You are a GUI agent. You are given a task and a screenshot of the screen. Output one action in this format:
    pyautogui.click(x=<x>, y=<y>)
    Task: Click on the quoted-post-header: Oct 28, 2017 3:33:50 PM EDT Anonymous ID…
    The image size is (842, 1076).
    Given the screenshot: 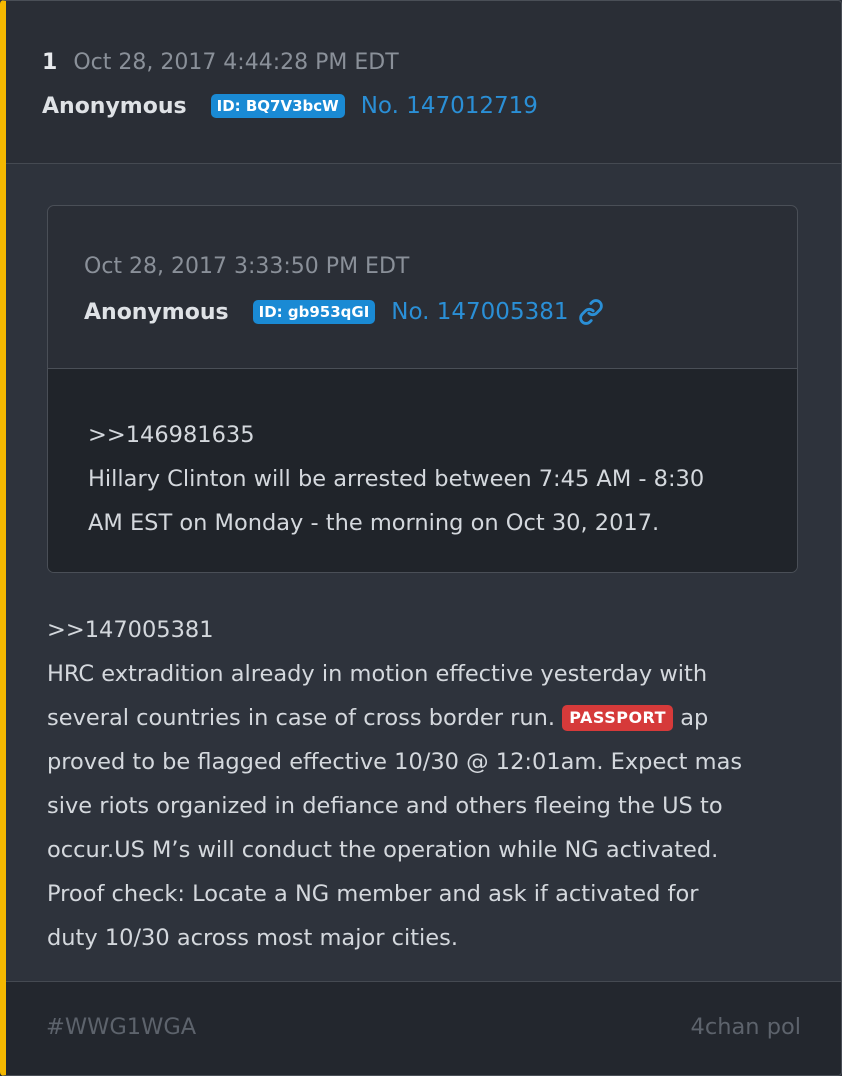 What is the action you would take?
    pyautogui.click(x=422, y=287)
    